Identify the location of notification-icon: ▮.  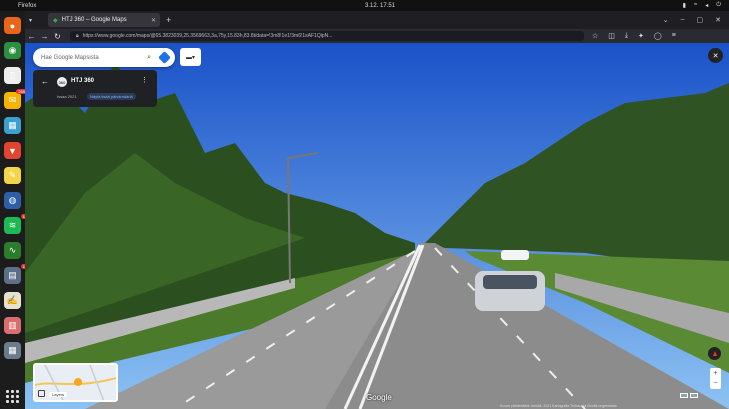
(684, 5).